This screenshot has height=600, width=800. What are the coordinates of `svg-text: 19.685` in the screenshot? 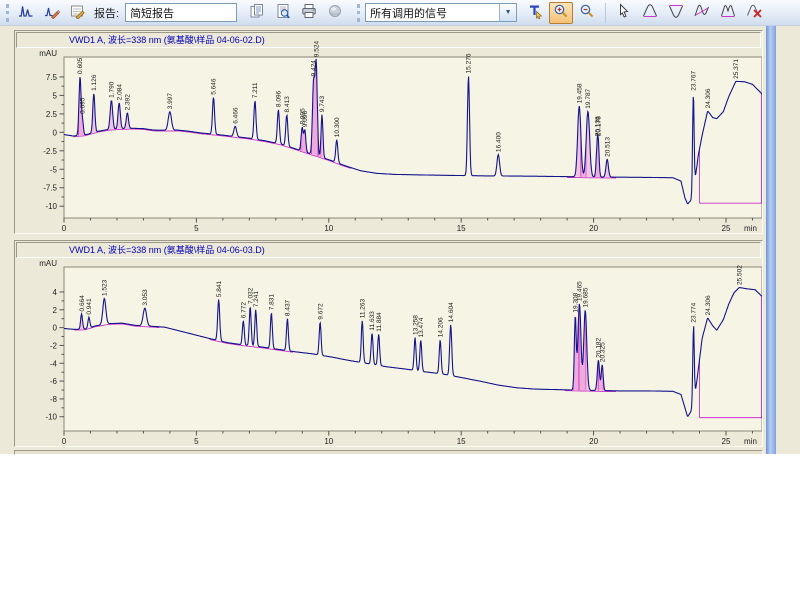 It's located at (585, 297).